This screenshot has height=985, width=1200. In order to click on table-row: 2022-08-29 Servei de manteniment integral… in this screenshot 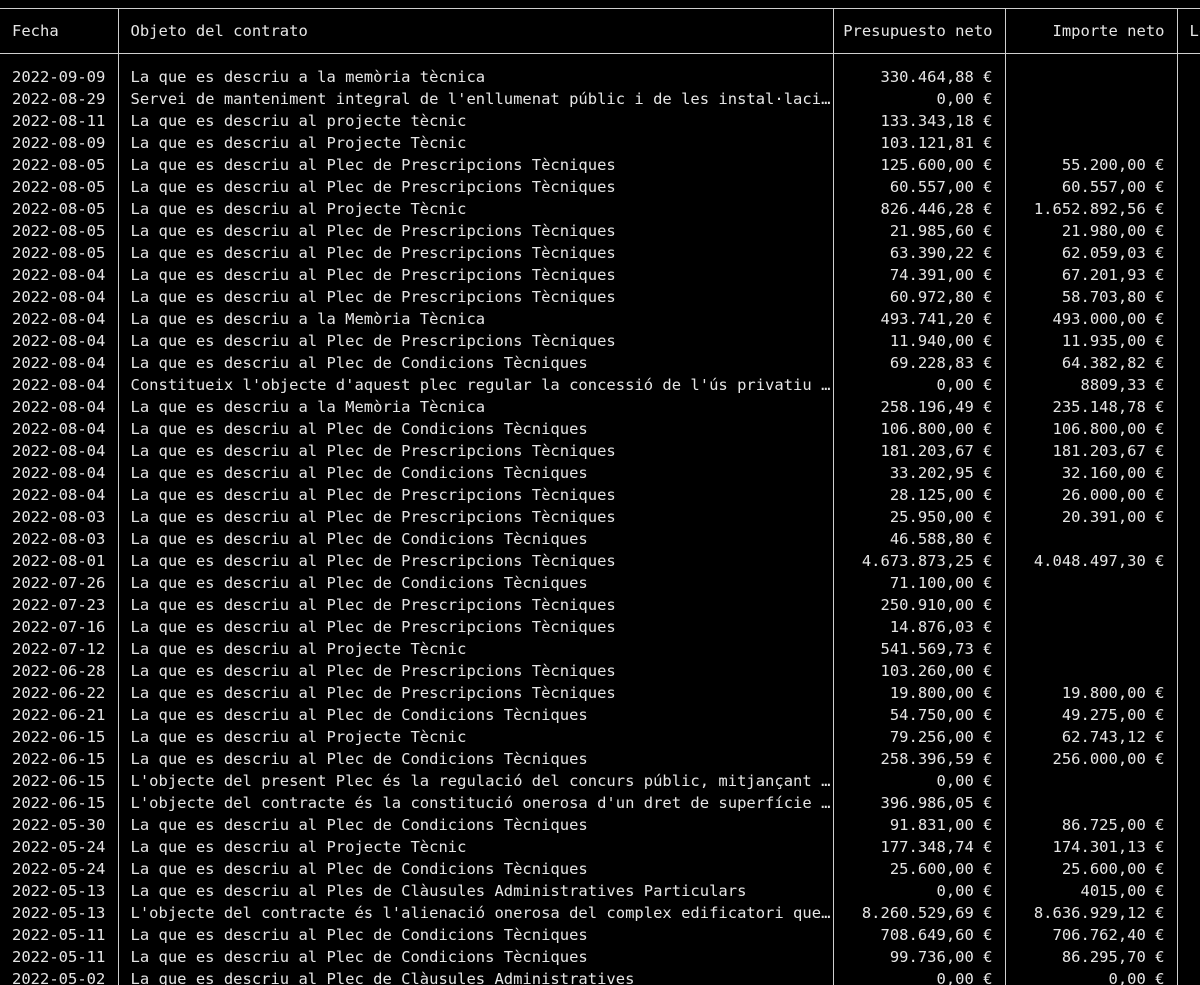, I will do `click(600, 99)`.